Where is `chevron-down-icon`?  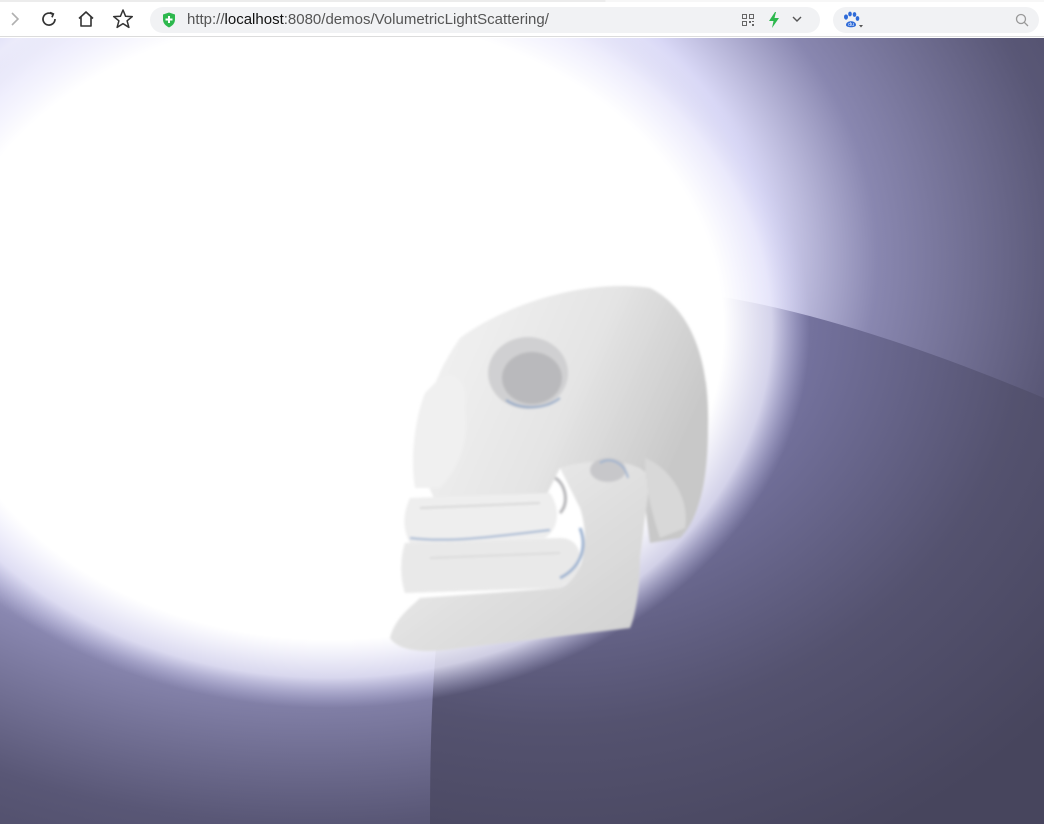 chevron-down-icon is located at coordinates (797, 19).